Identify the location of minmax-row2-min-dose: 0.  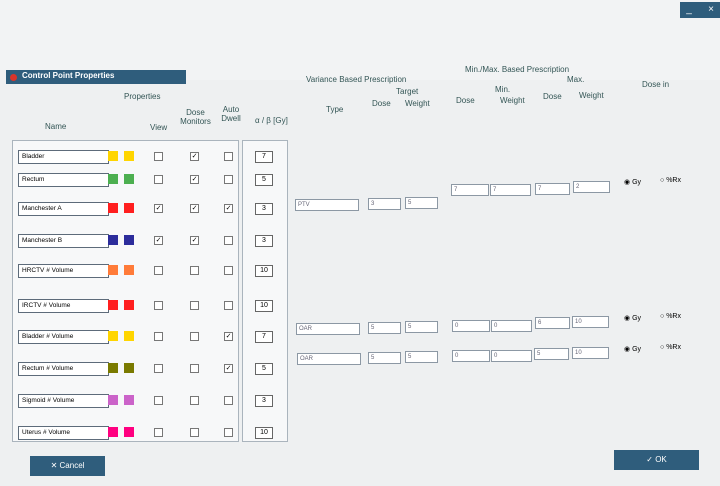
(471, 326).